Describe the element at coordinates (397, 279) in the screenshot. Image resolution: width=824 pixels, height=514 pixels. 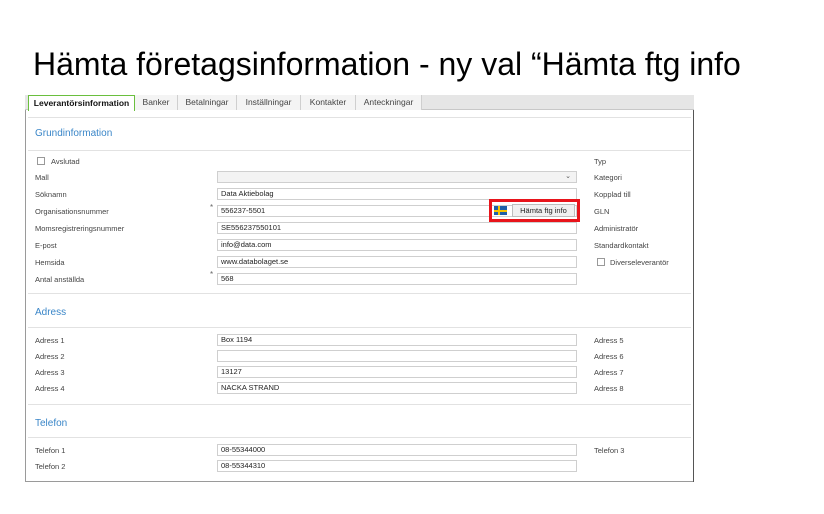
I see `antal-anstallda-input: 568` at that location.